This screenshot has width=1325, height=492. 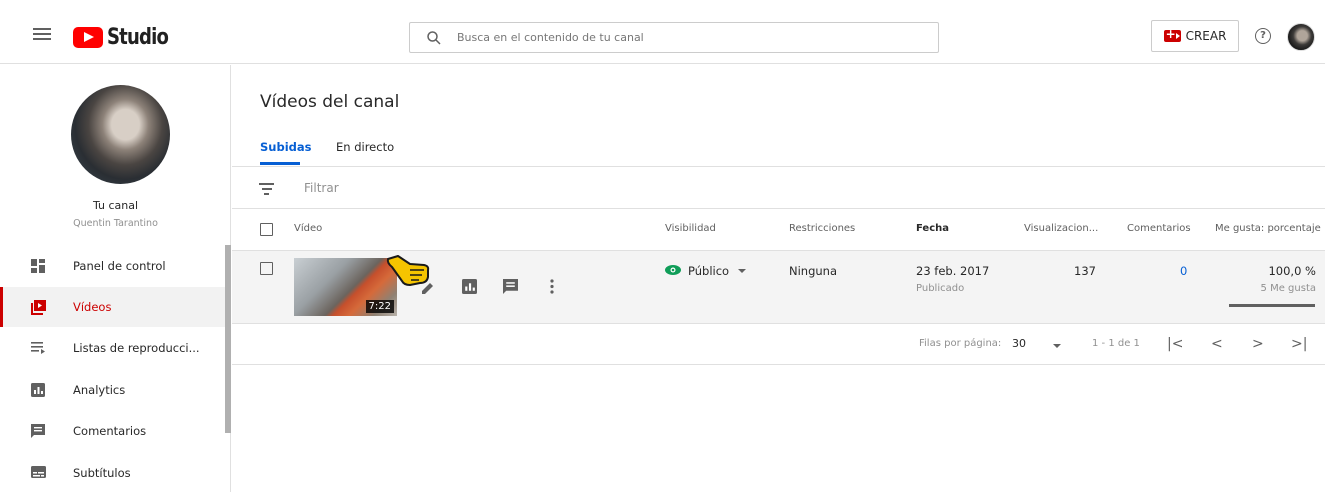 I want to click on filter-input: Filtrar, so click(x=321, y=188).